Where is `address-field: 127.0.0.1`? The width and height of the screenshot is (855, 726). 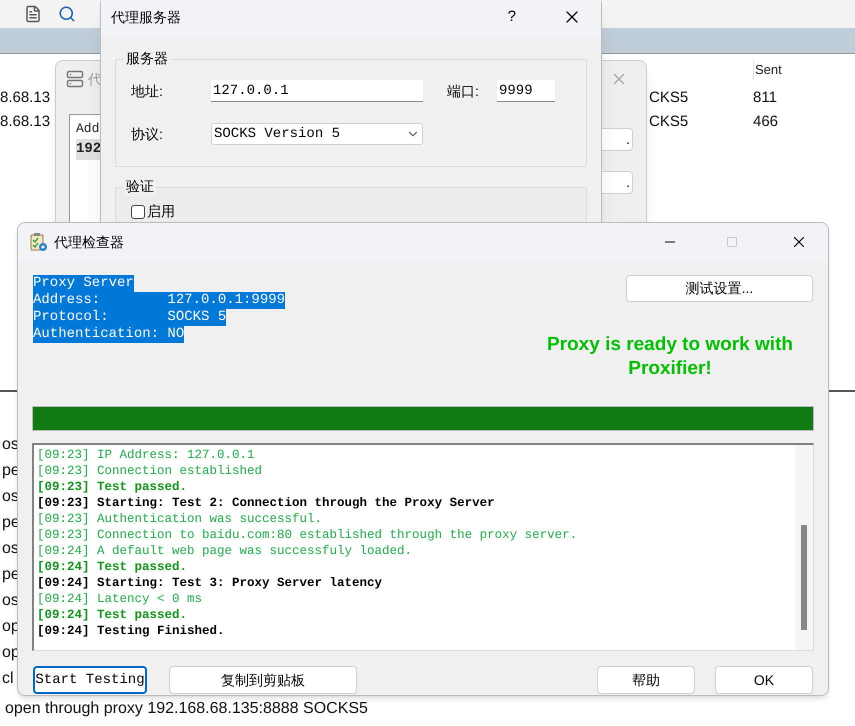
address-field: 127.0.0.1 is located at coordinates (317, 91).